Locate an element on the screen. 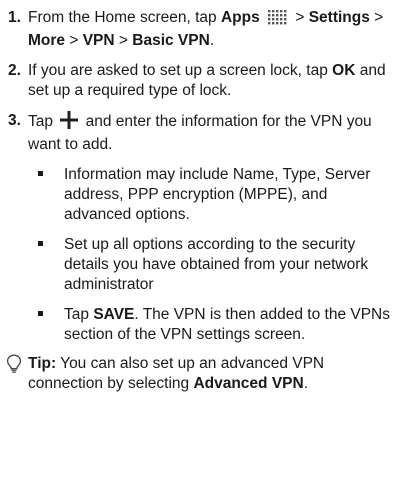 This screenshot has width=401, height=495. vpn-label: VPN is located at coordinates (98, 40).